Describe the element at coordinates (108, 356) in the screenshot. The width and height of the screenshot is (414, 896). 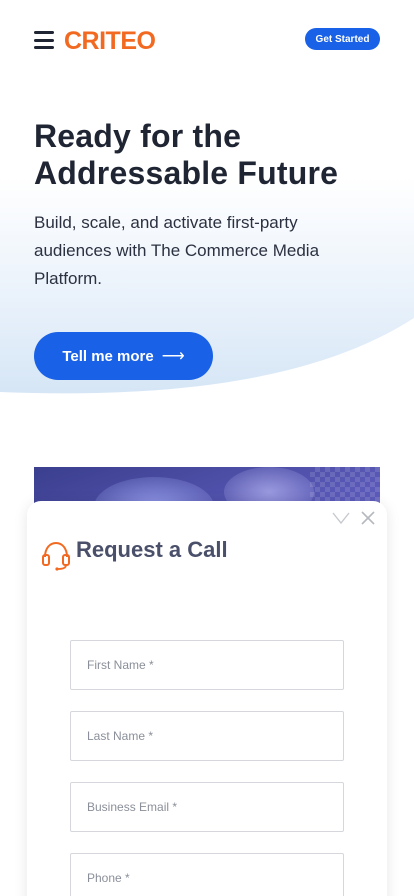
I see `cta-label: Tell me more` at that location.